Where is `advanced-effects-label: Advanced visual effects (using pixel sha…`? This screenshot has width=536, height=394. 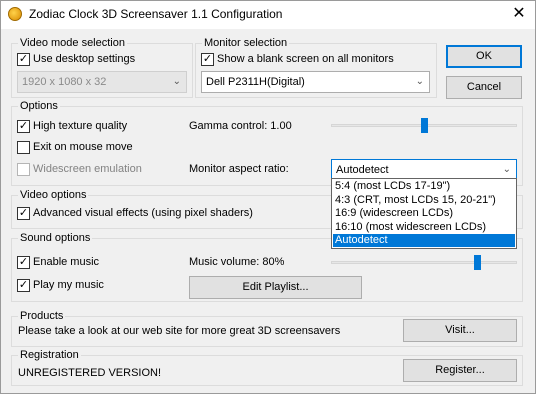
advanced-effects-label: Advanced visual effects (using pixel sha… is located at coordinates (143, 213).